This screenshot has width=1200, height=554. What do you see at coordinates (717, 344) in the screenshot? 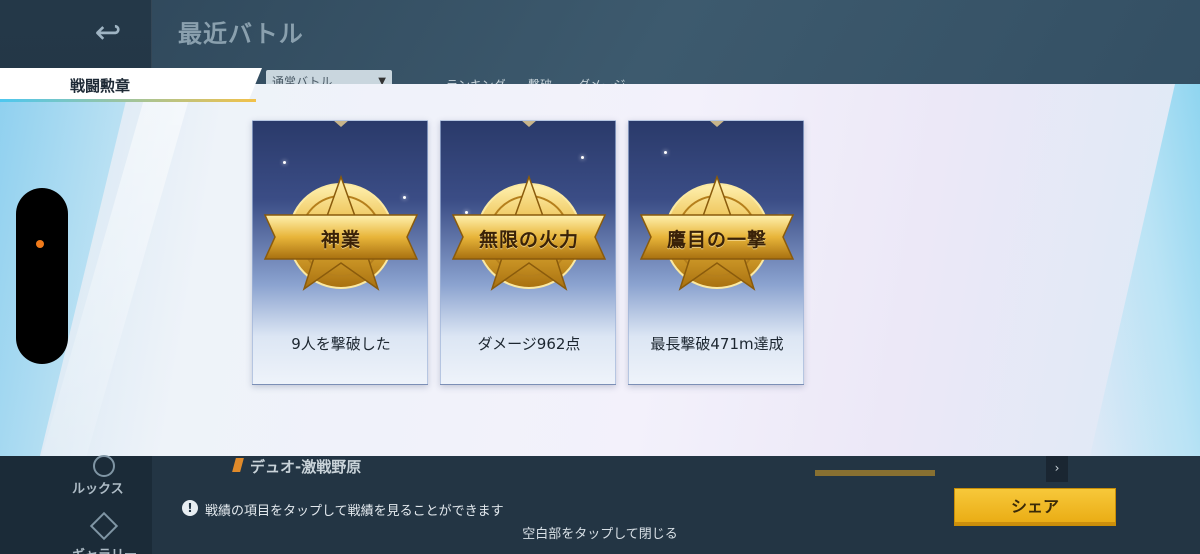
I see `medal-description: 最長撃破471m達成` at bounding box center [717, 344].